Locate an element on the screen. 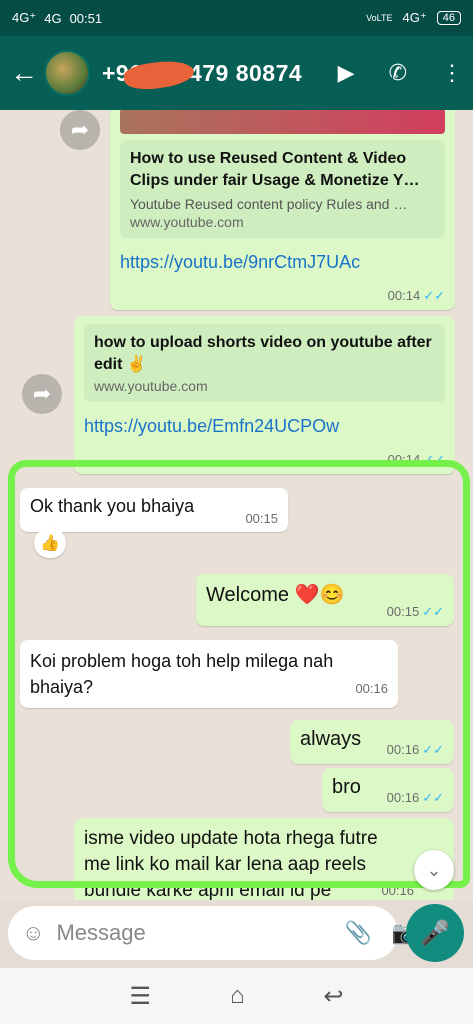  message-bubble: always 00:16 ✓✓ is located at coordinates (372, 742).